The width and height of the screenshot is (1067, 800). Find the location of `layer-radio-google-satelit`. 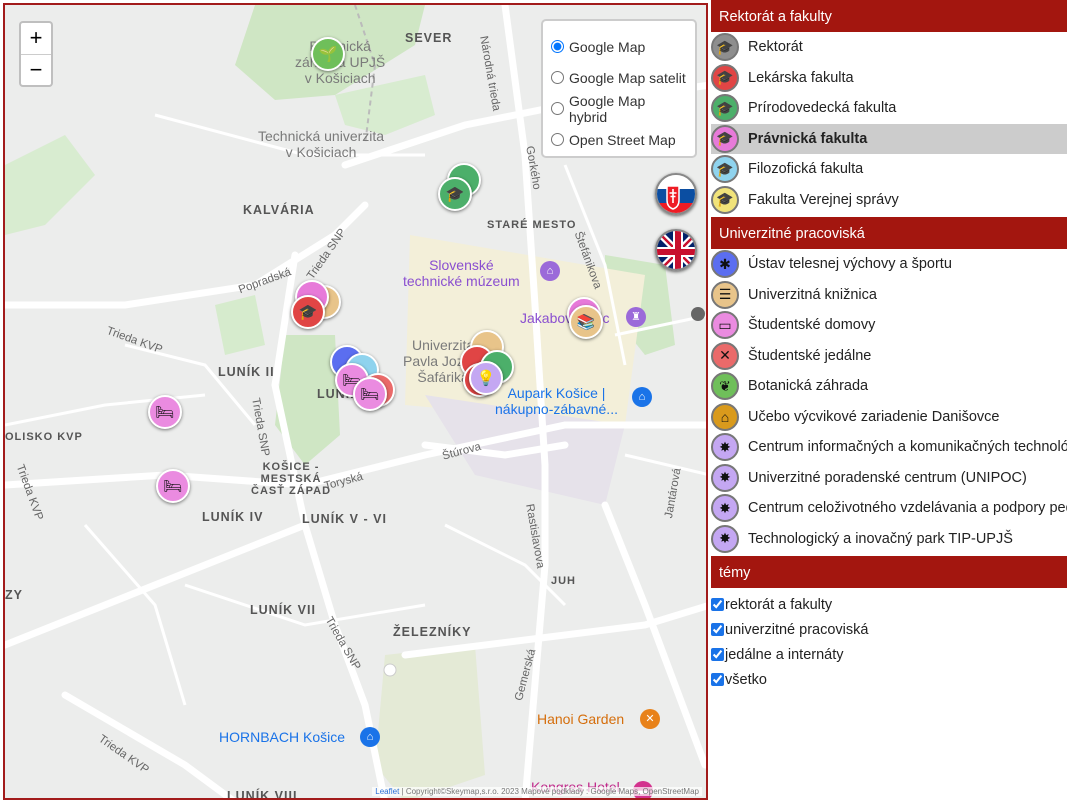

layer-radio-google-satelit is located at coordinates (557, 77).